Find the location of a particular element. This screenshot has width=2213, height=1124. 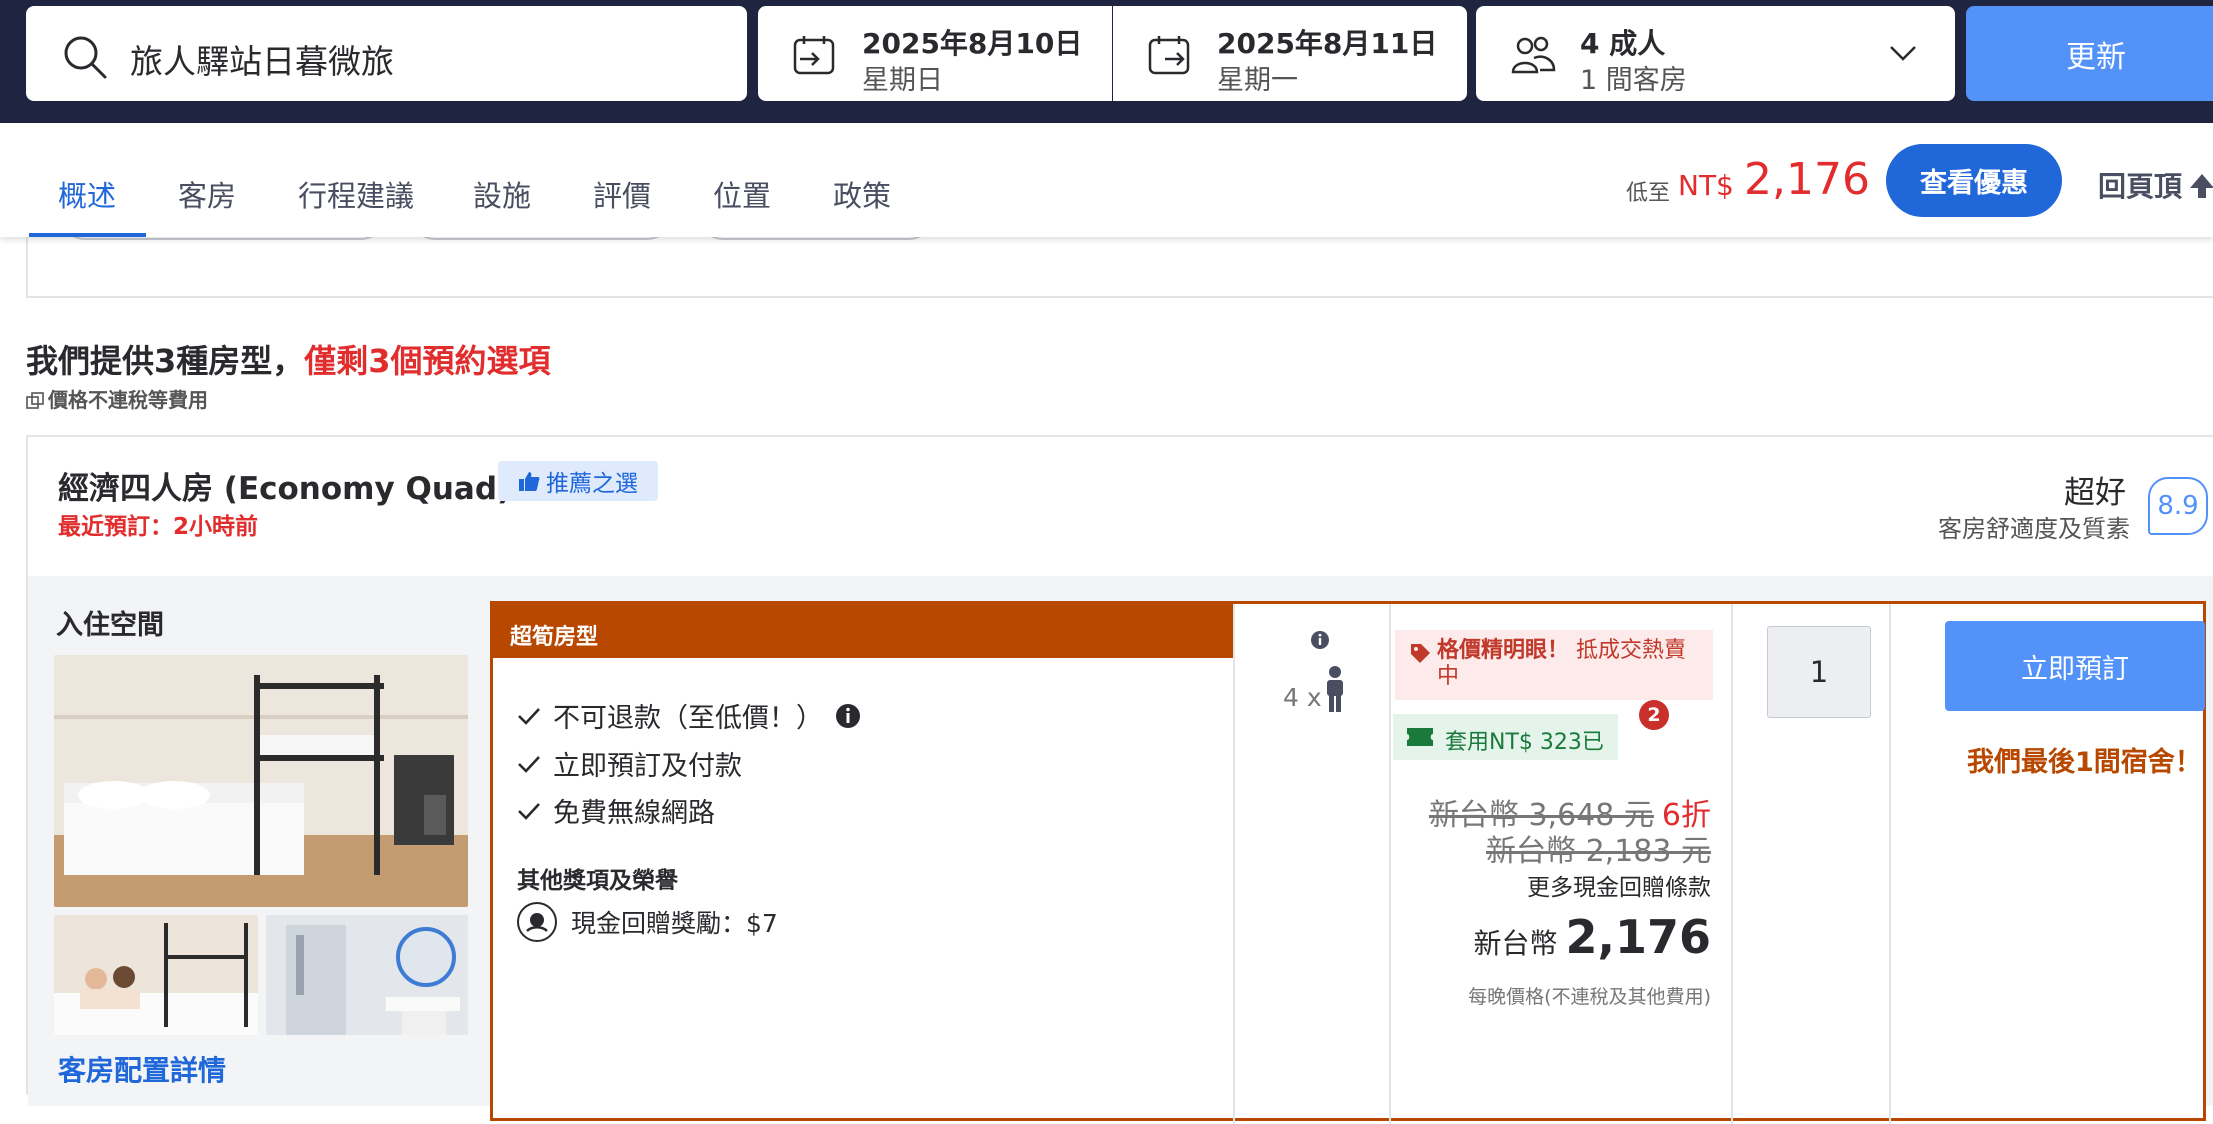

destination-search-field: 旅人驛站日暮微旅 is located at coordinates (386, 53).